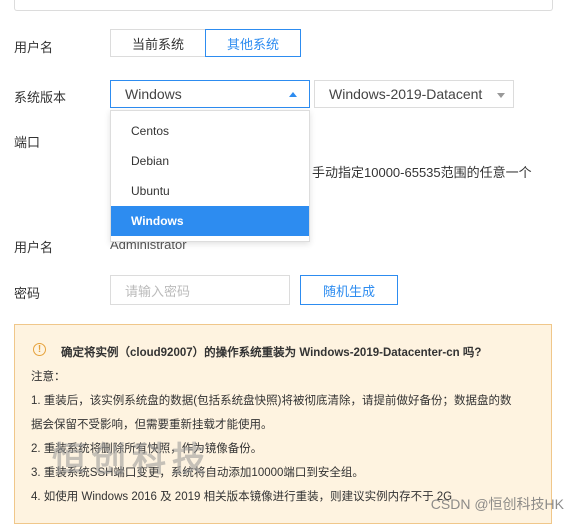 This screenshot has height=524, width=576. What do you see at coordinates (39, 349) in the screenshot?
I see `warning-icon: !` at bounding box center [39, 349].